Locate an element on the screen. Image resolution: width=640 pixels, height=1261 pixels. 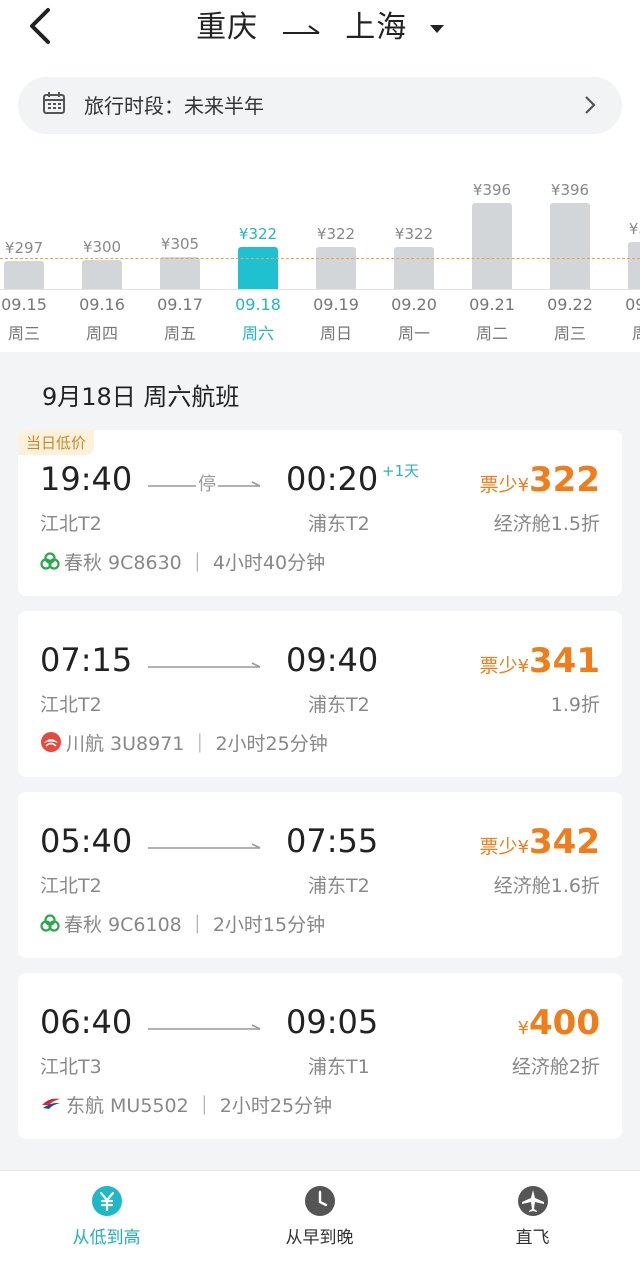
calendar-price: ¥396 is located at coordinates (492, 190).